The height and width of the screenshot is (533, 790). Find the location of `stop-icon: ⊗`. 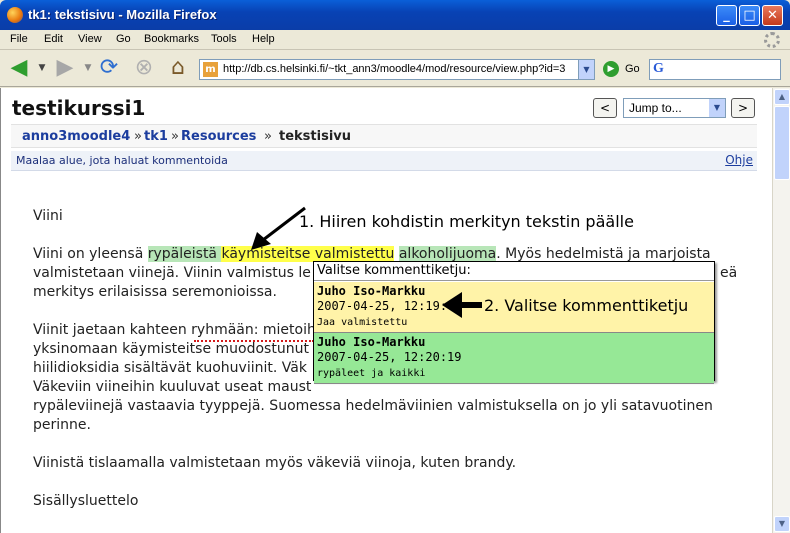

stop-icon: ⊗ is located at coordinates (144, 68).